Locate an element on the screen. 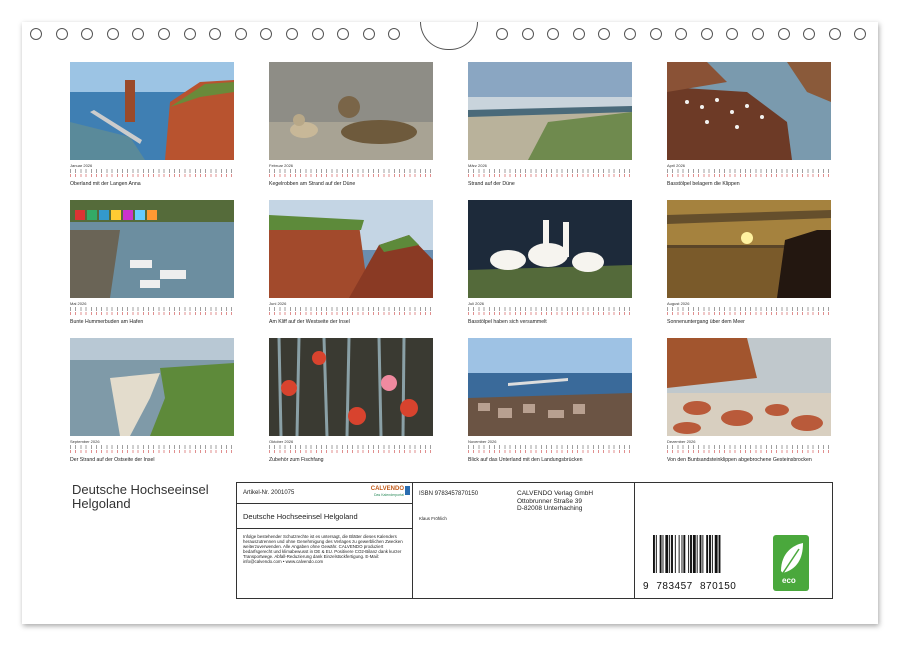  eco-label: eco is located at coordinates (789, 580).